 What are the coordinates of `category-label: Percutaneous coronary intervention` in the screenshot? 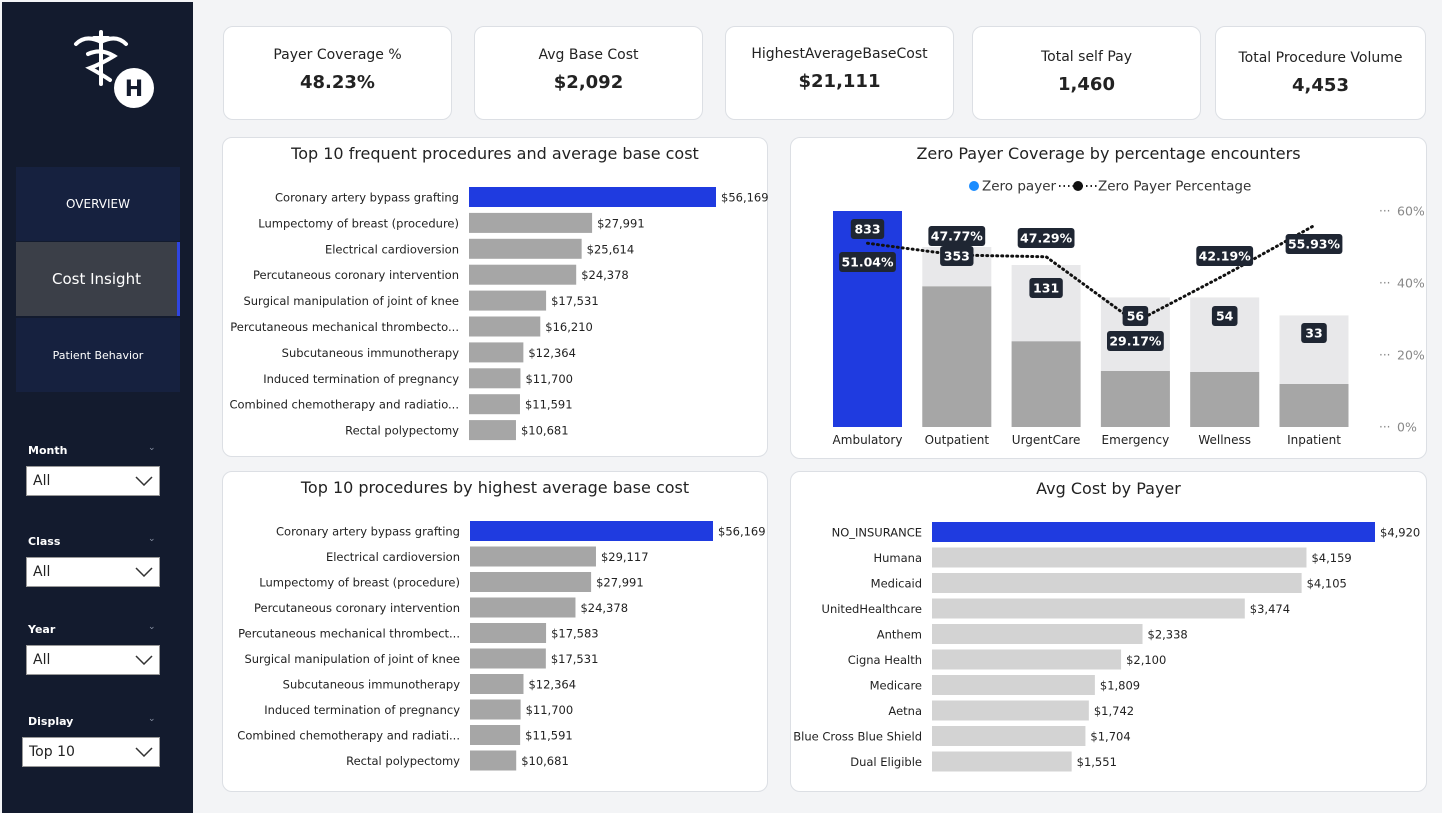 It's located at (356, 275).